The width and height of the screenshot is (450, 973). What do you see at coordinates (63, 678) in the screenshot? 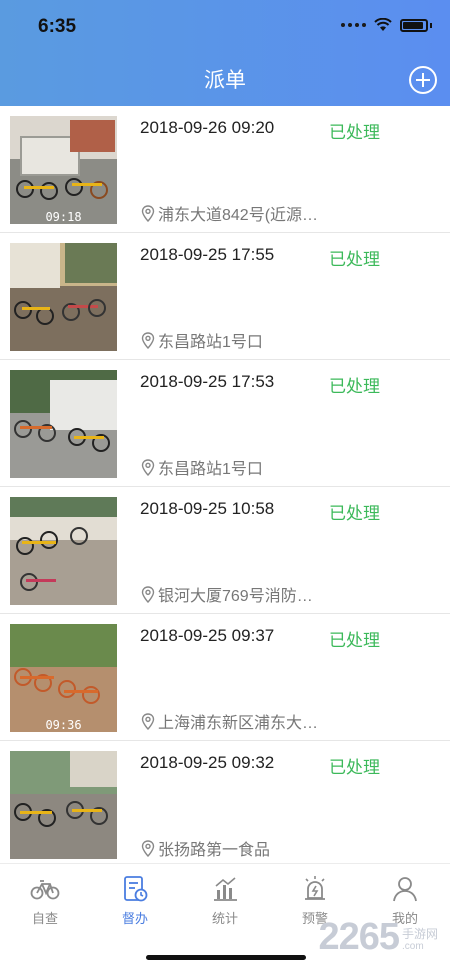
I see `order-photo: 09:36` at bounding box center [63, 678].